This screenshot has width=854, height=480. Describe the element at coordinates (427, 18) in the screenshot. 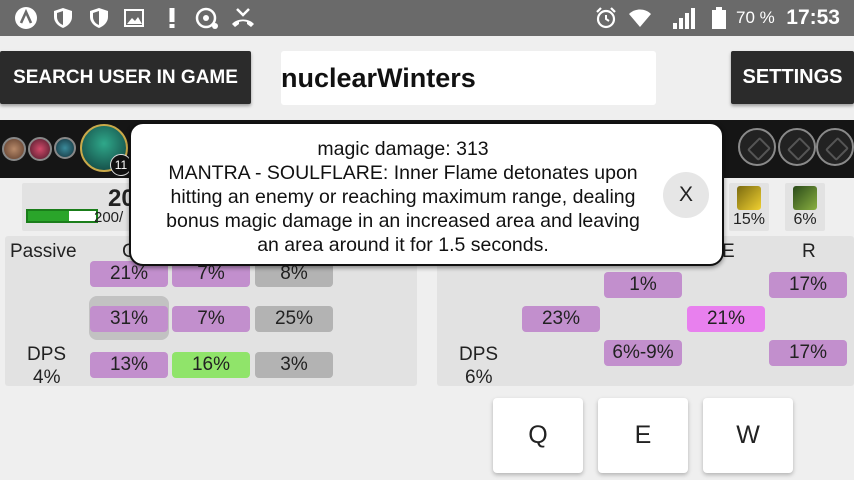

I see `status-bar: 70 % 17:53` at that location.